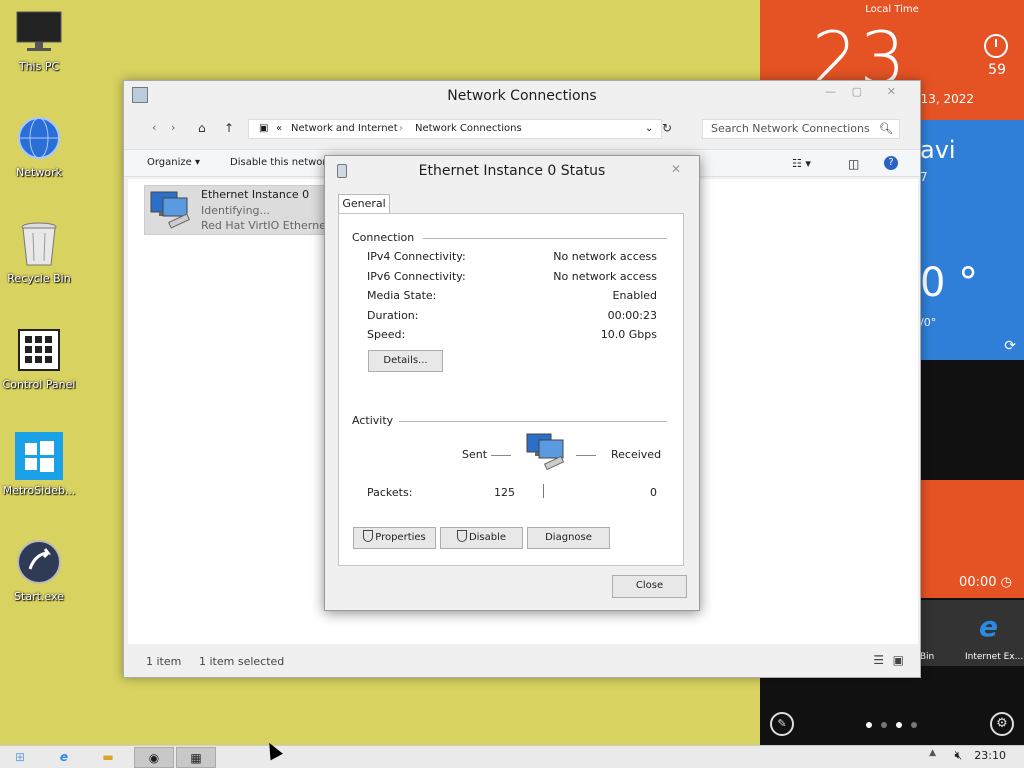 This screenshot has height=768, width=1024. I want to click on show-hidden-icons: ▲, so click(932, 753).